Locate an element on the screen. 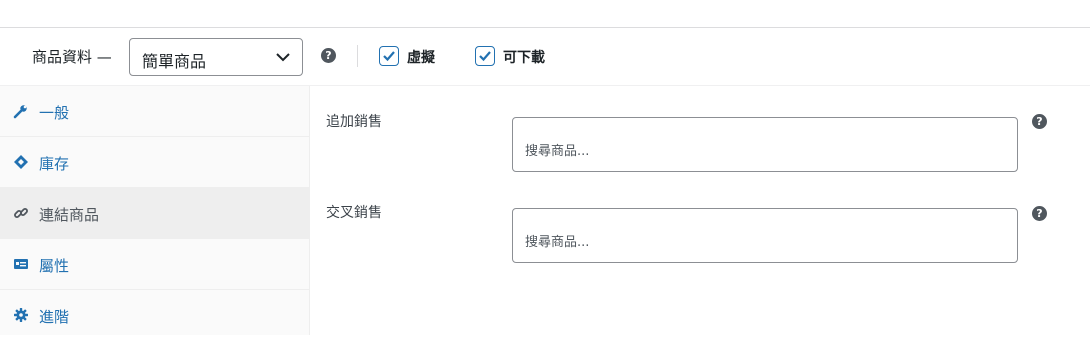  link-icon is located at coordinates (21, 213).